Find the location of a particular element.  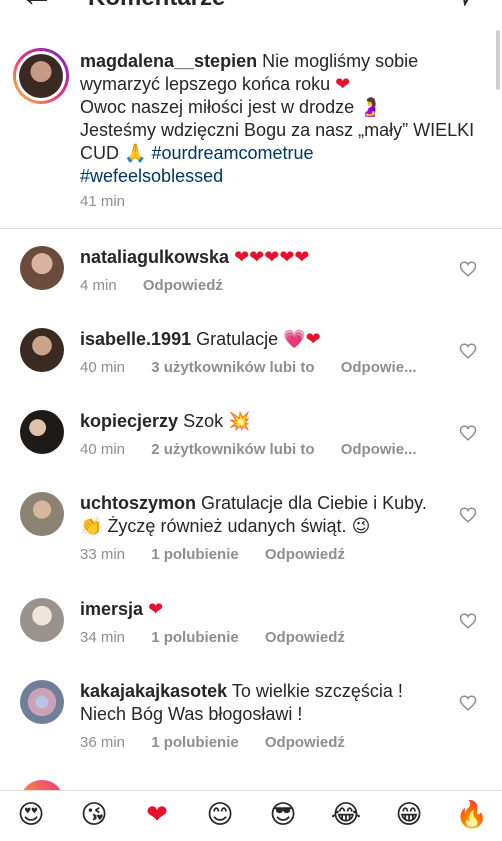

caption-username: magdalena__stepien is located at coordinates (168, 61).